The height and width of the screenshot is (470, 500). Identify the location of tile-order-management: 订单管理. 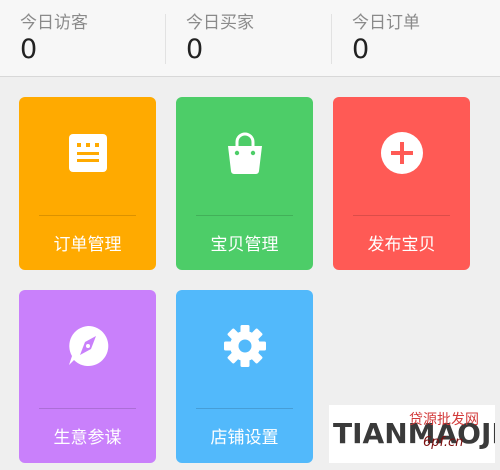
(87, 183).